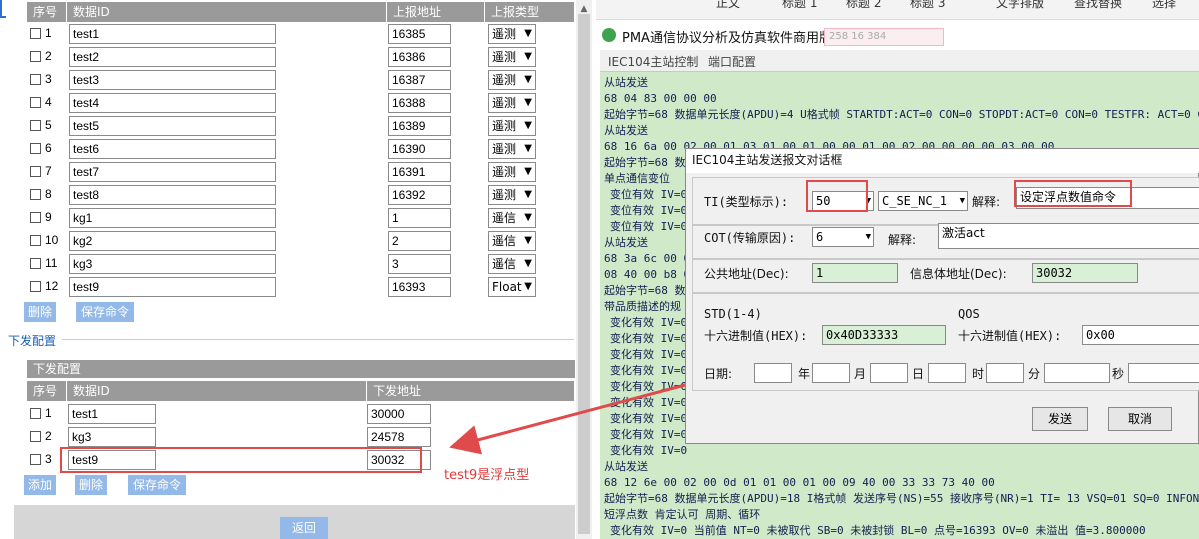  What do you see at coordinates (923, 201) in the screenshot?
I see `ti-name-select: C_SE_NC_1 ▼` at bounding box center [923, 201].